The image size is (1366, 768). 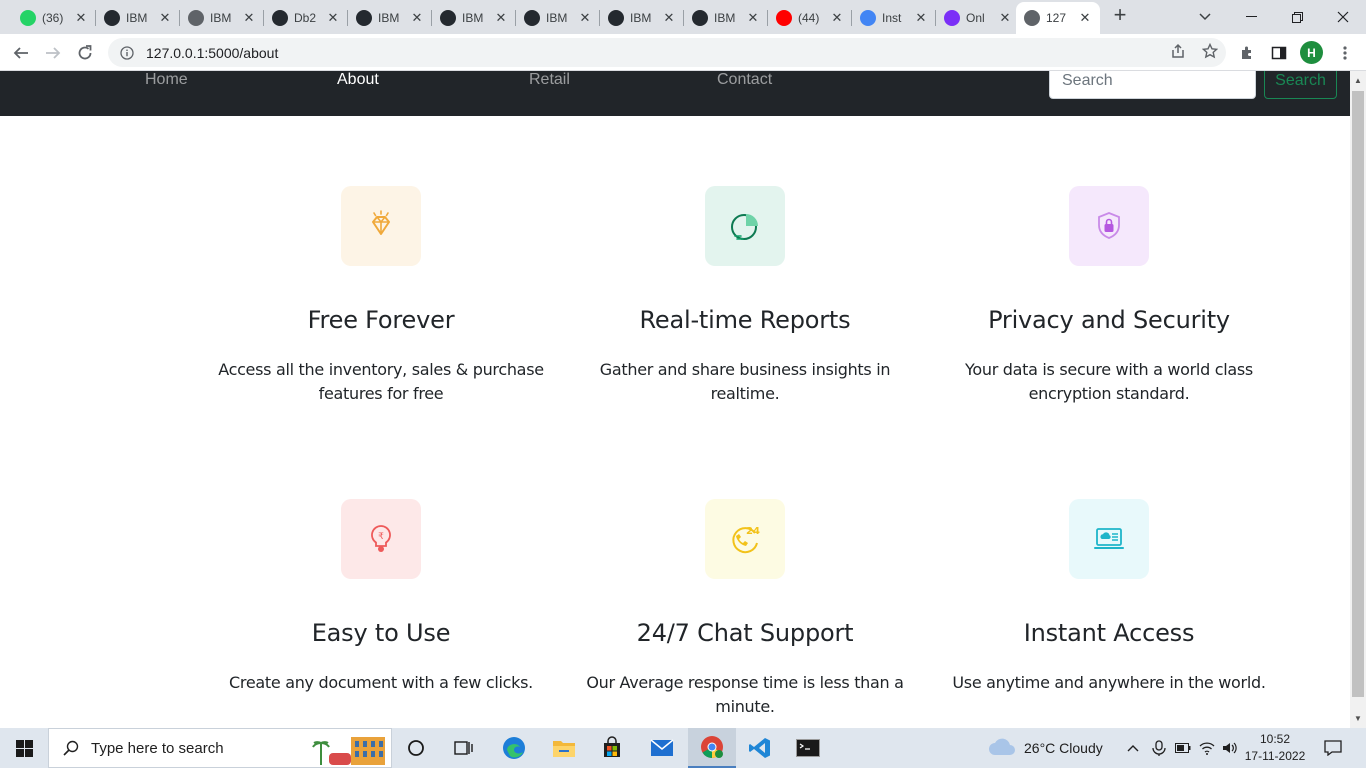 What do you see at coordinates (745, 226) in the screenshot?
I see `pie-chart-icon` at bounding box center [745, 226].